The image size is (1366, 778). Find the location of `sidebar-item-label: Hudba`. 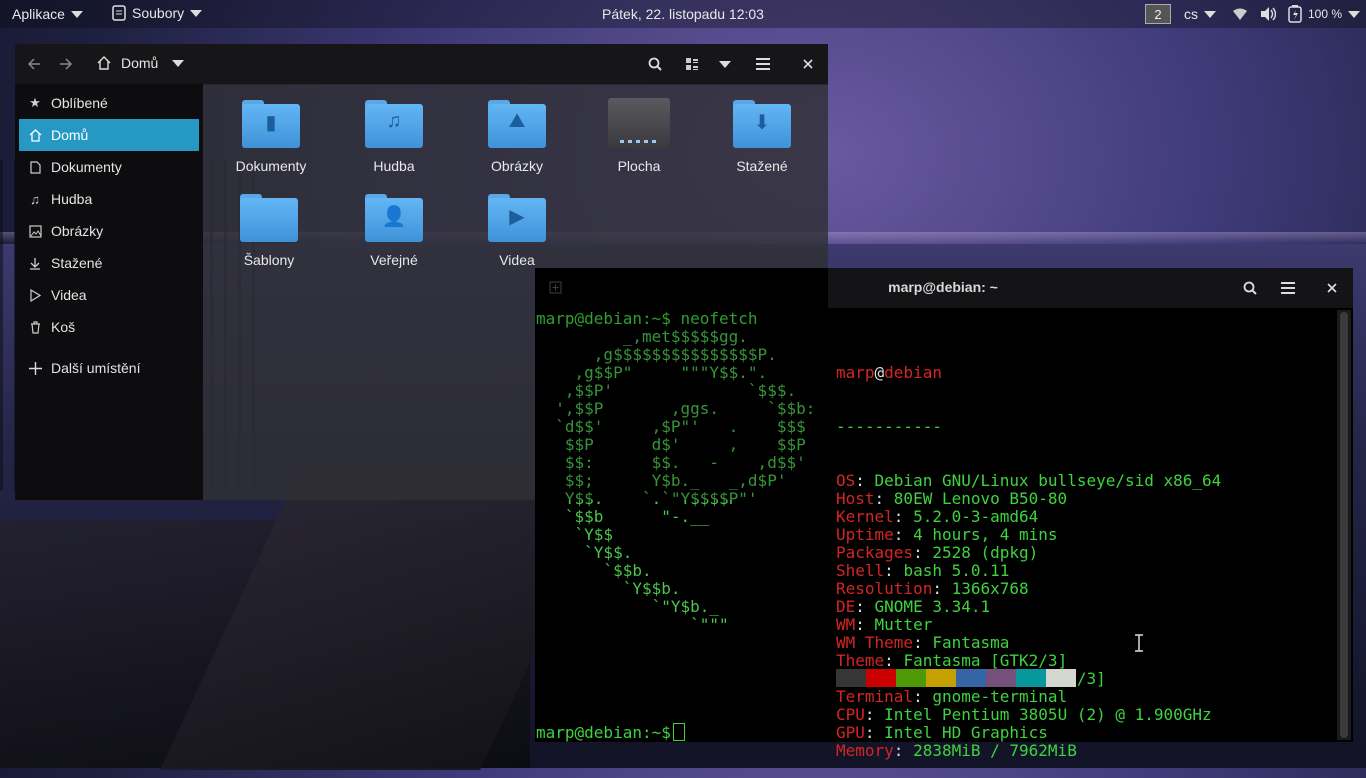

sidebar-item-label: Hudba is located at coordinates (72, 199).